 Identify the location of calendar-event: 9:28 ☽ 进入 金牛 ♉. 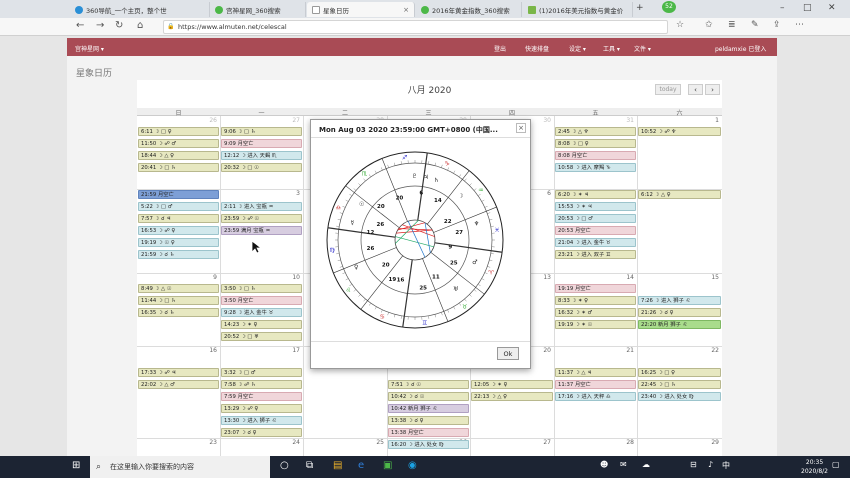
(261, 312).